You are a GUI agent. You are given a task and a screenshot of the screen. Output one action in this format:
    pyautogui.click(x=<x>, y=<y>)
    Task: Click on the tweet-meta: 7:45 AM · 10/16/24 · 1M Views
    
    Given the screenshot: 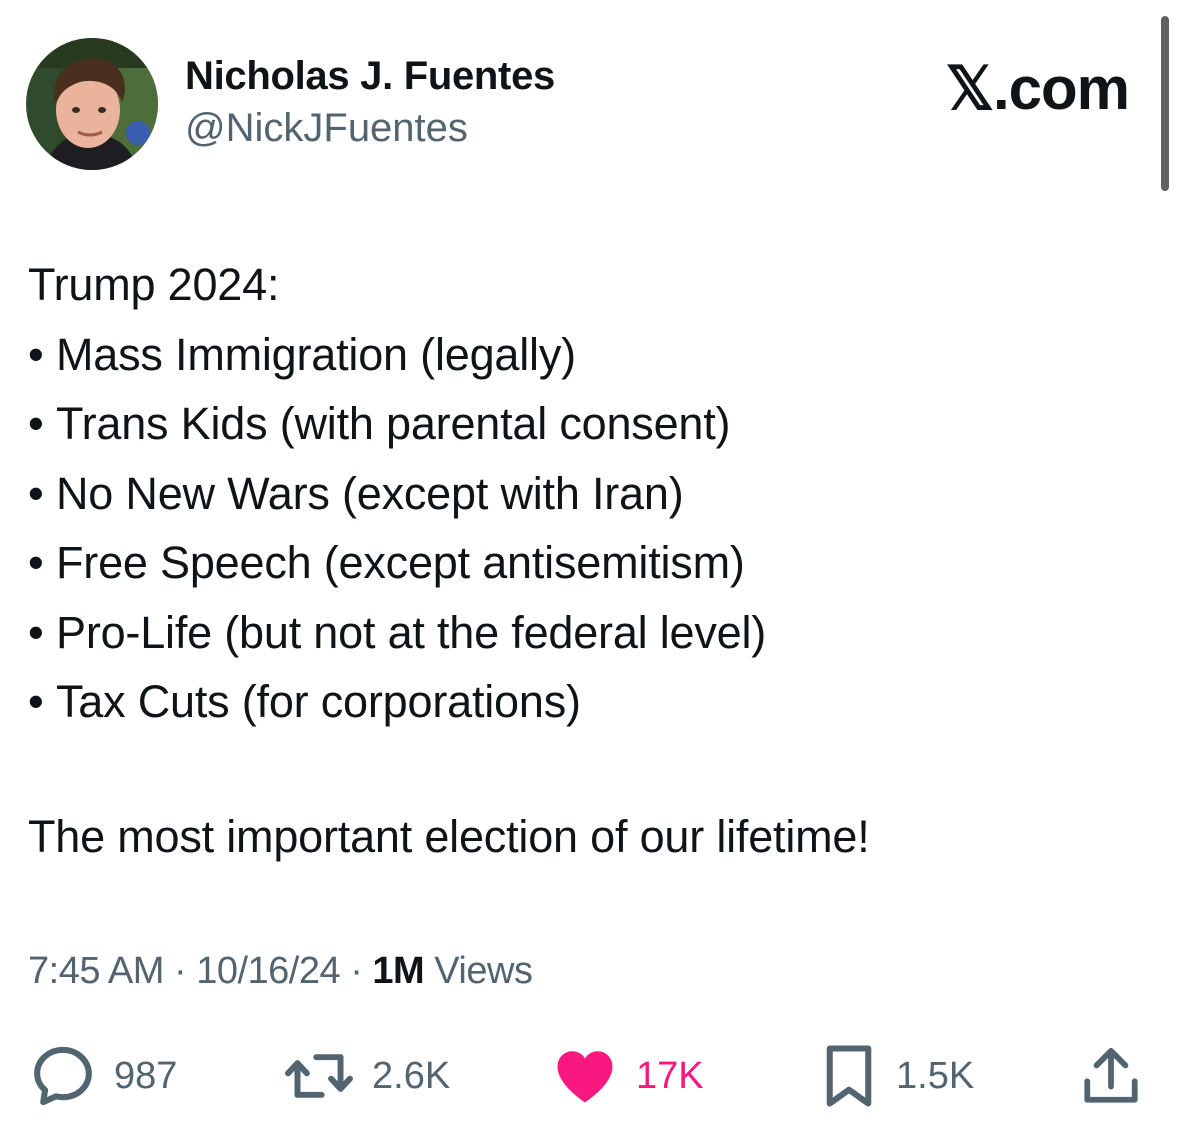 What is the action you would take?
    pyautogui.click(x=280, y=971)
    